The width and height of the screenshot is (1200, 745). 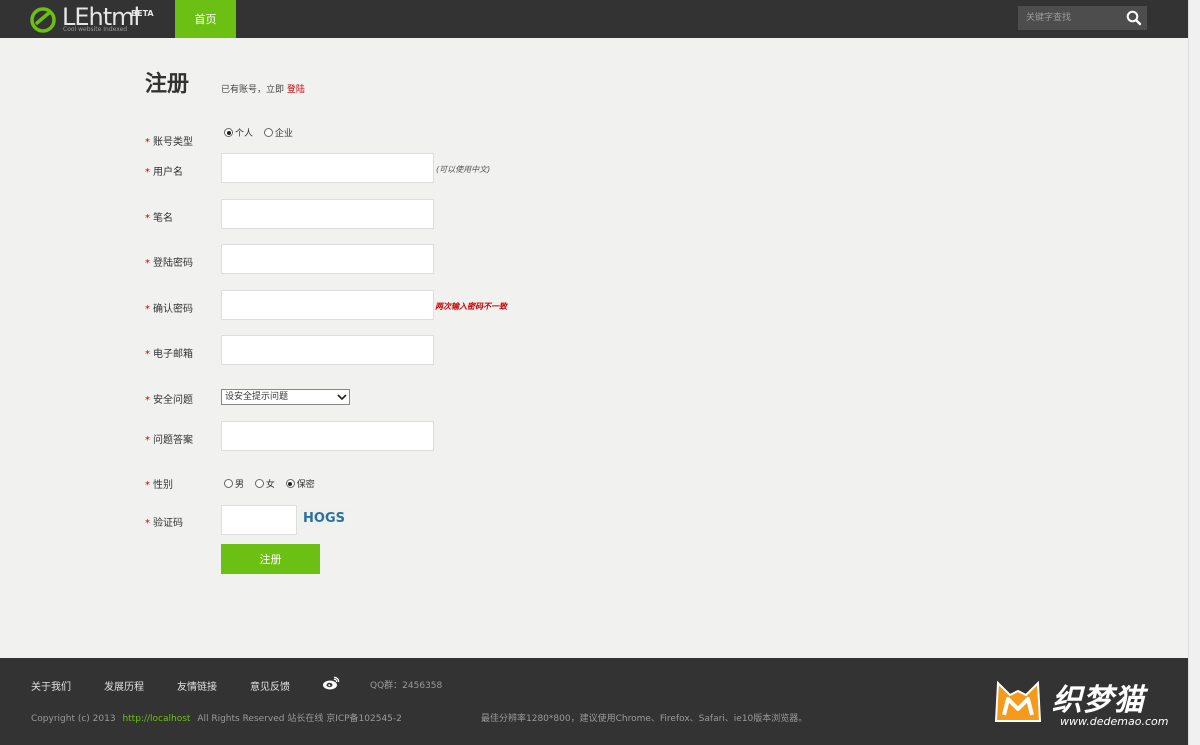 I want to click on password-mismatch-error: 两次输入密码不一致, so click(x=471, y=306).